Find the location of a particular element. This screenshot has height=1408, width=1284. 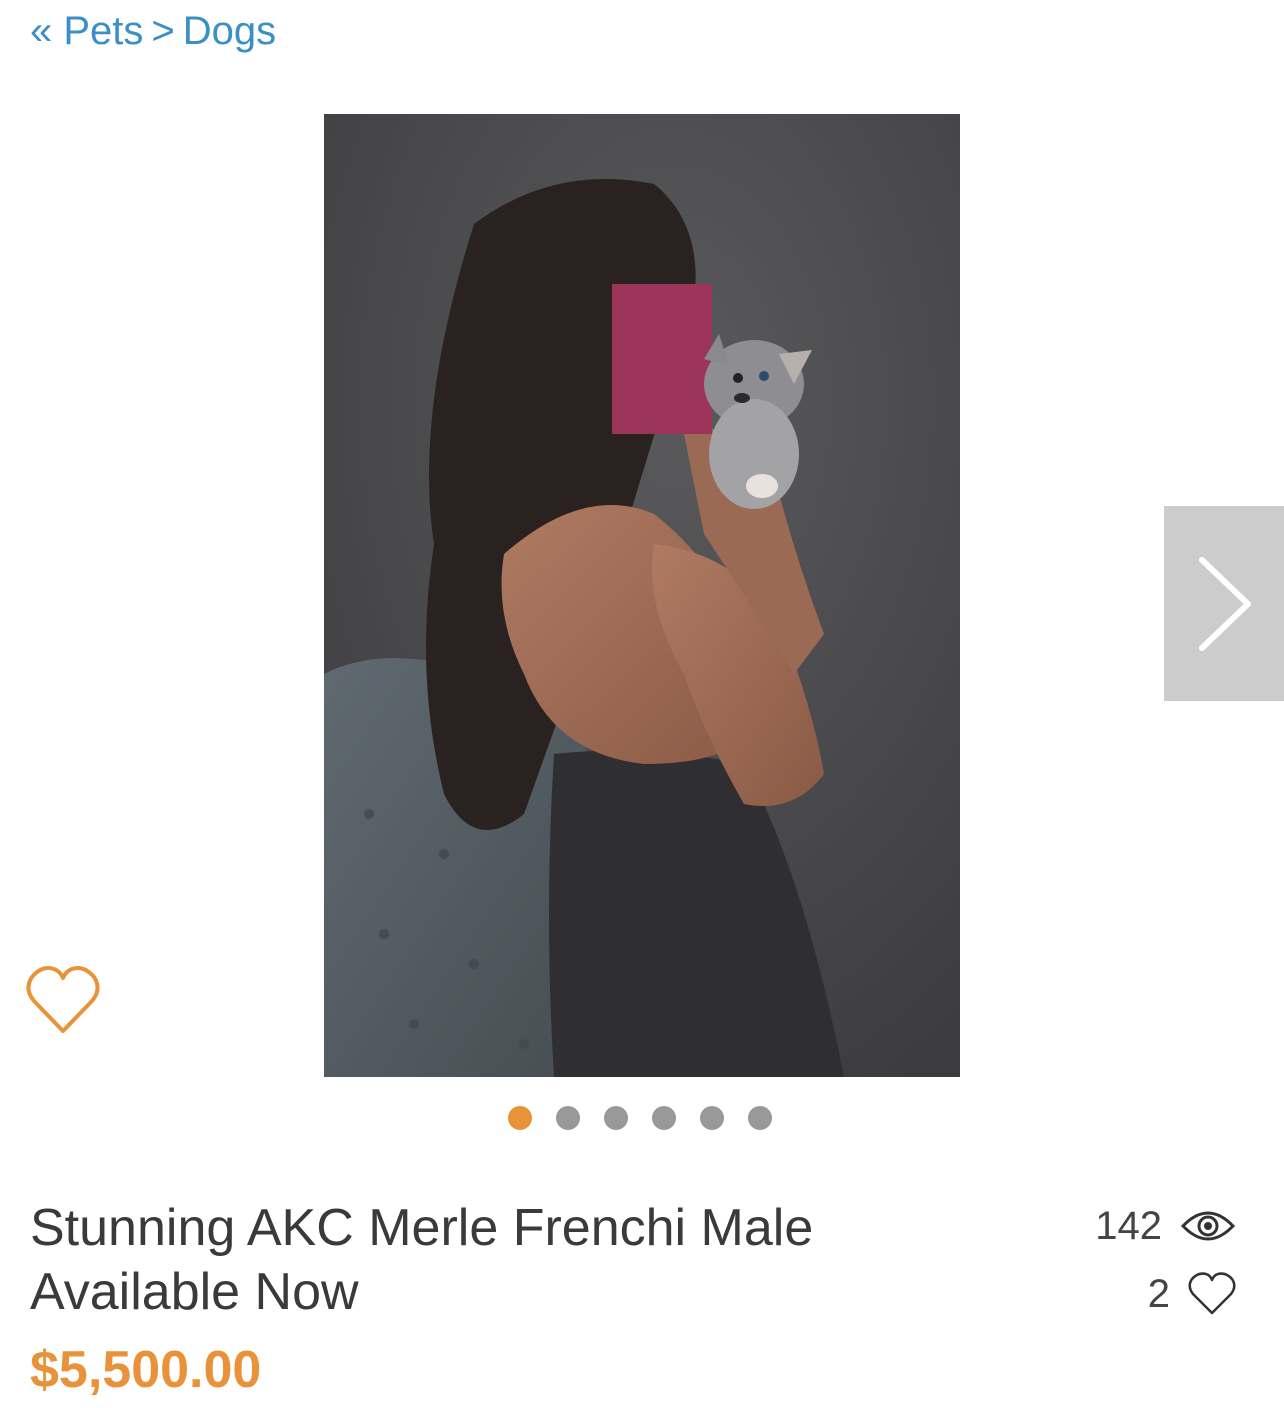

chevron-right-icon is located at coordinates (1225, 604).